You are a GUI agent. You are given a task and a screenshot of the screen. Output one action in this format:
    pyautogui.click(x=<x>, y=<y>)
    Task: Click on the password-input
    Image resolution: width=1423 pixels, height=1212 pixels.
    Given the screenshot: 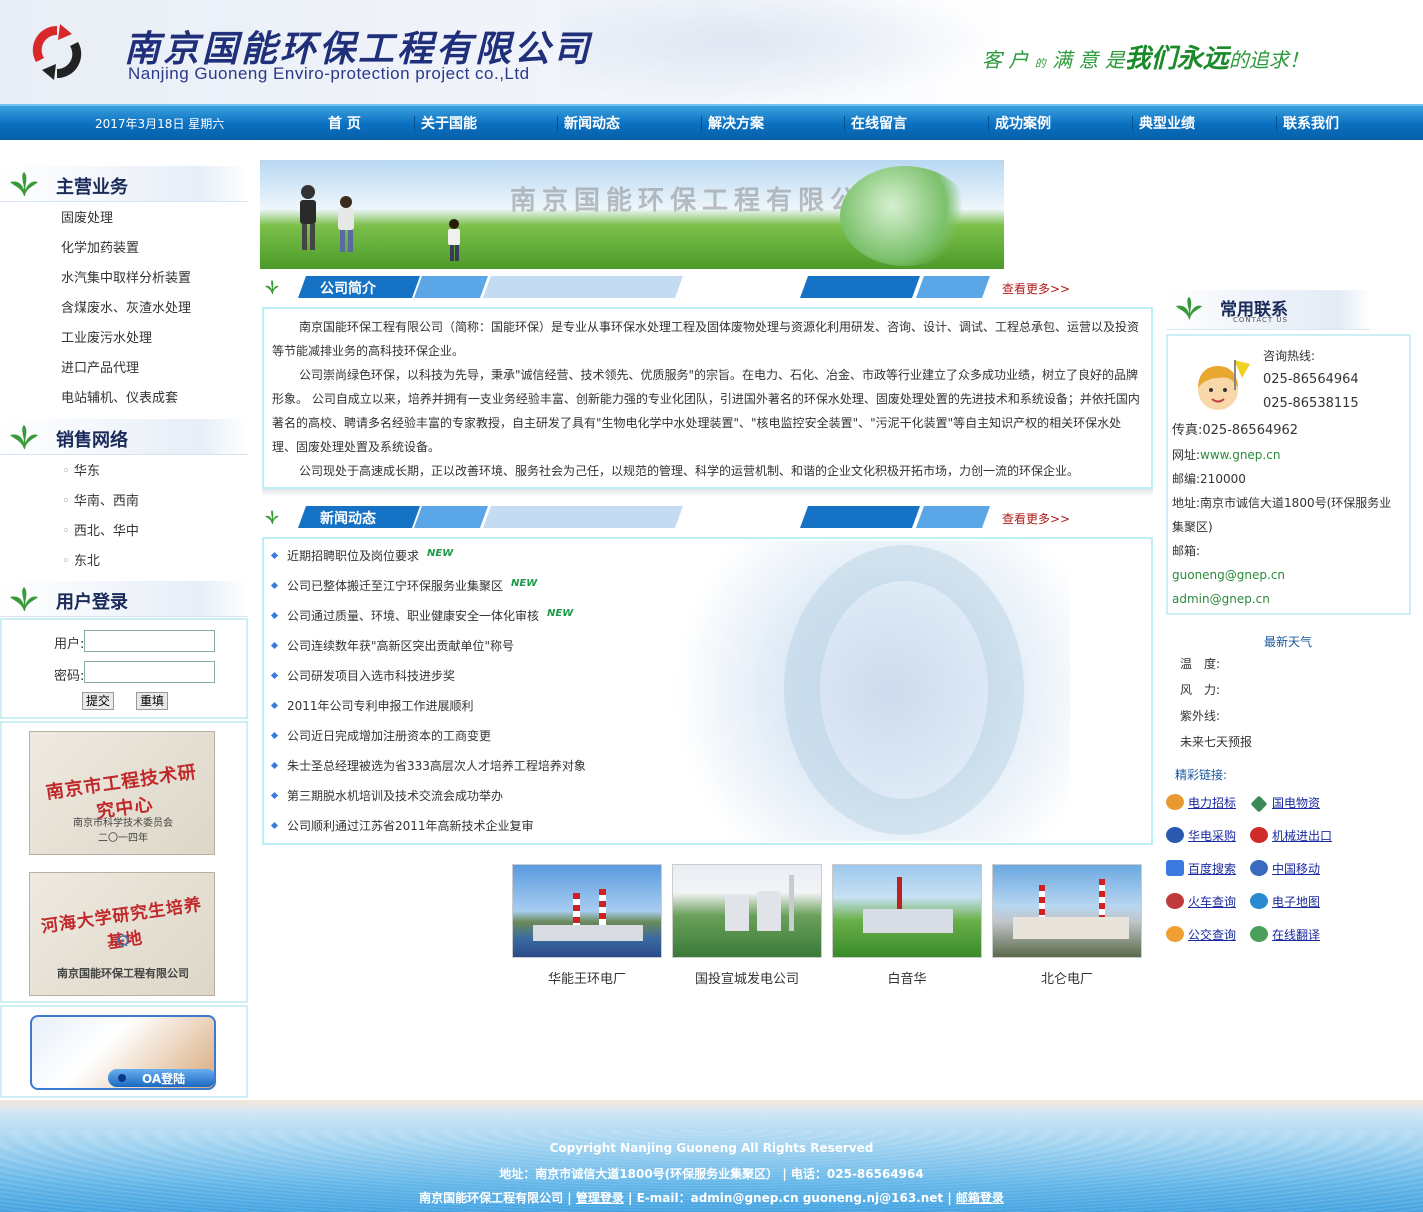 What is the action you would take?
    pyautogui.click(x=149, y=672)
    